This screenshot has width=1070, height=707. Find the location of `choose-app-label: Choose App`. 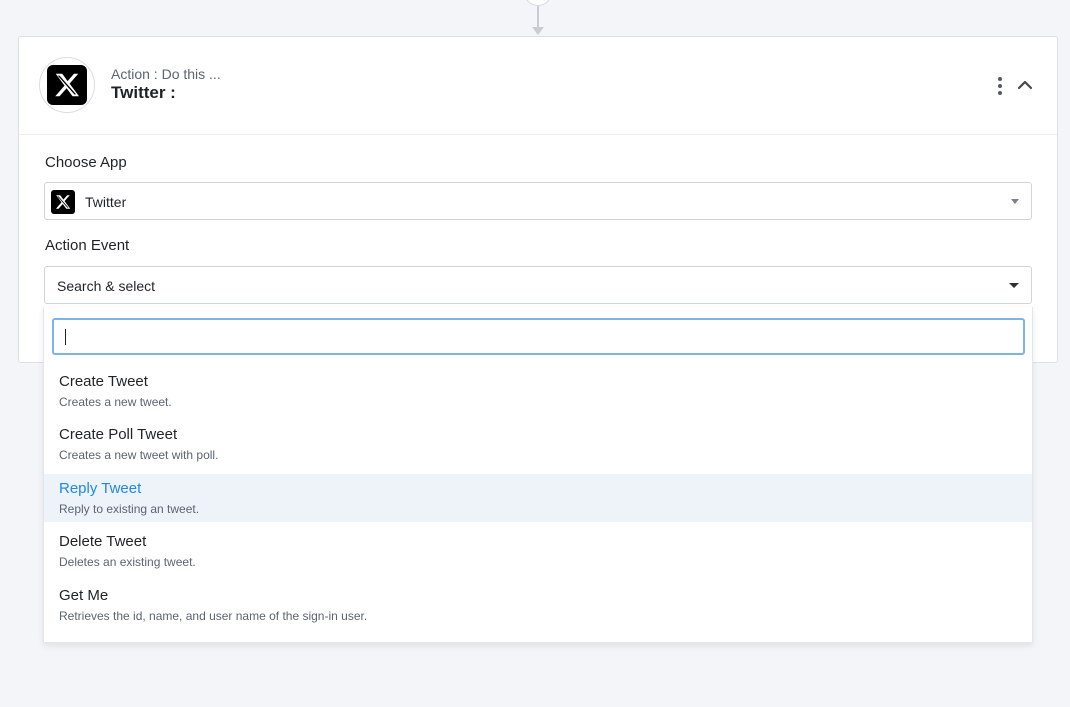

choose-app-label: Choose App is located at coordinates (86, 162).